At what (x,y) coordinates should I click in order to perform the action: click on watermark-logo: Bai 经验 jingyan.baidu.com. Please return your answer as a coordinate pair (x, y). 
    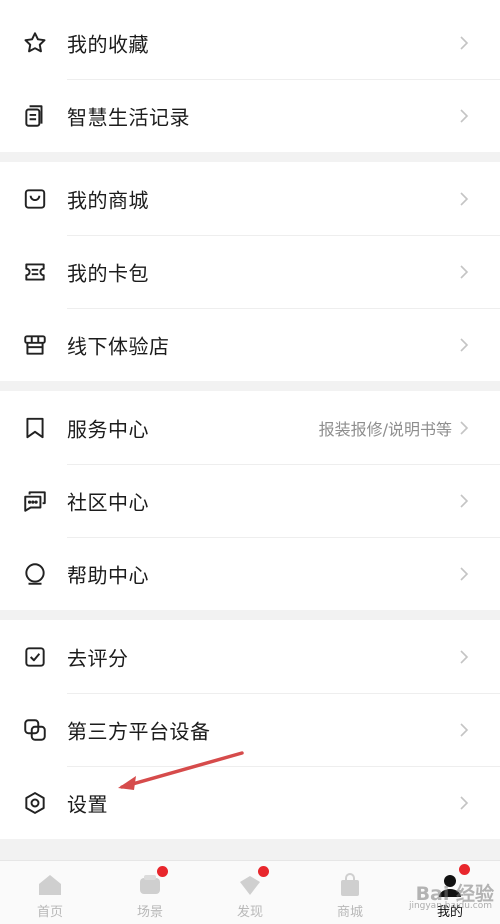
    Looking at the image, I should click on (451, 897).